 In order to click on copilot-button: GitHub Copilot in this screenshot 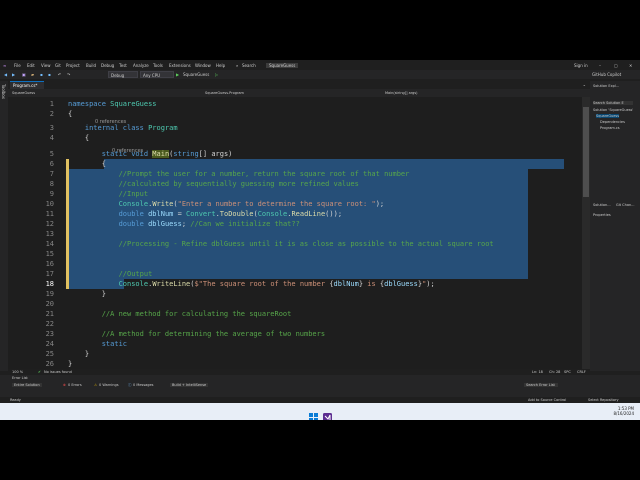, I will do `click(606, 74)`.